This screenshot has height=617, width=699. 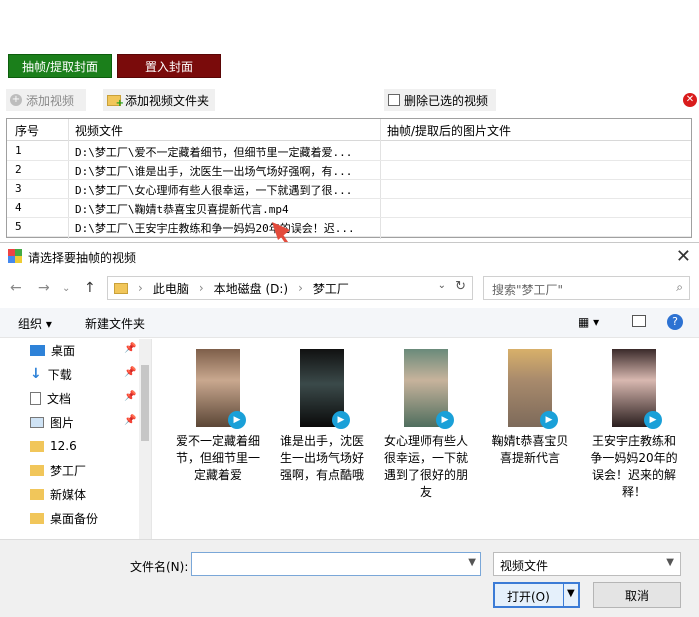 What do you see at coordinates (442, 285) in the screenshot?
I see `chevron-down-icon: ⌄` at bounding box center [442, 285].